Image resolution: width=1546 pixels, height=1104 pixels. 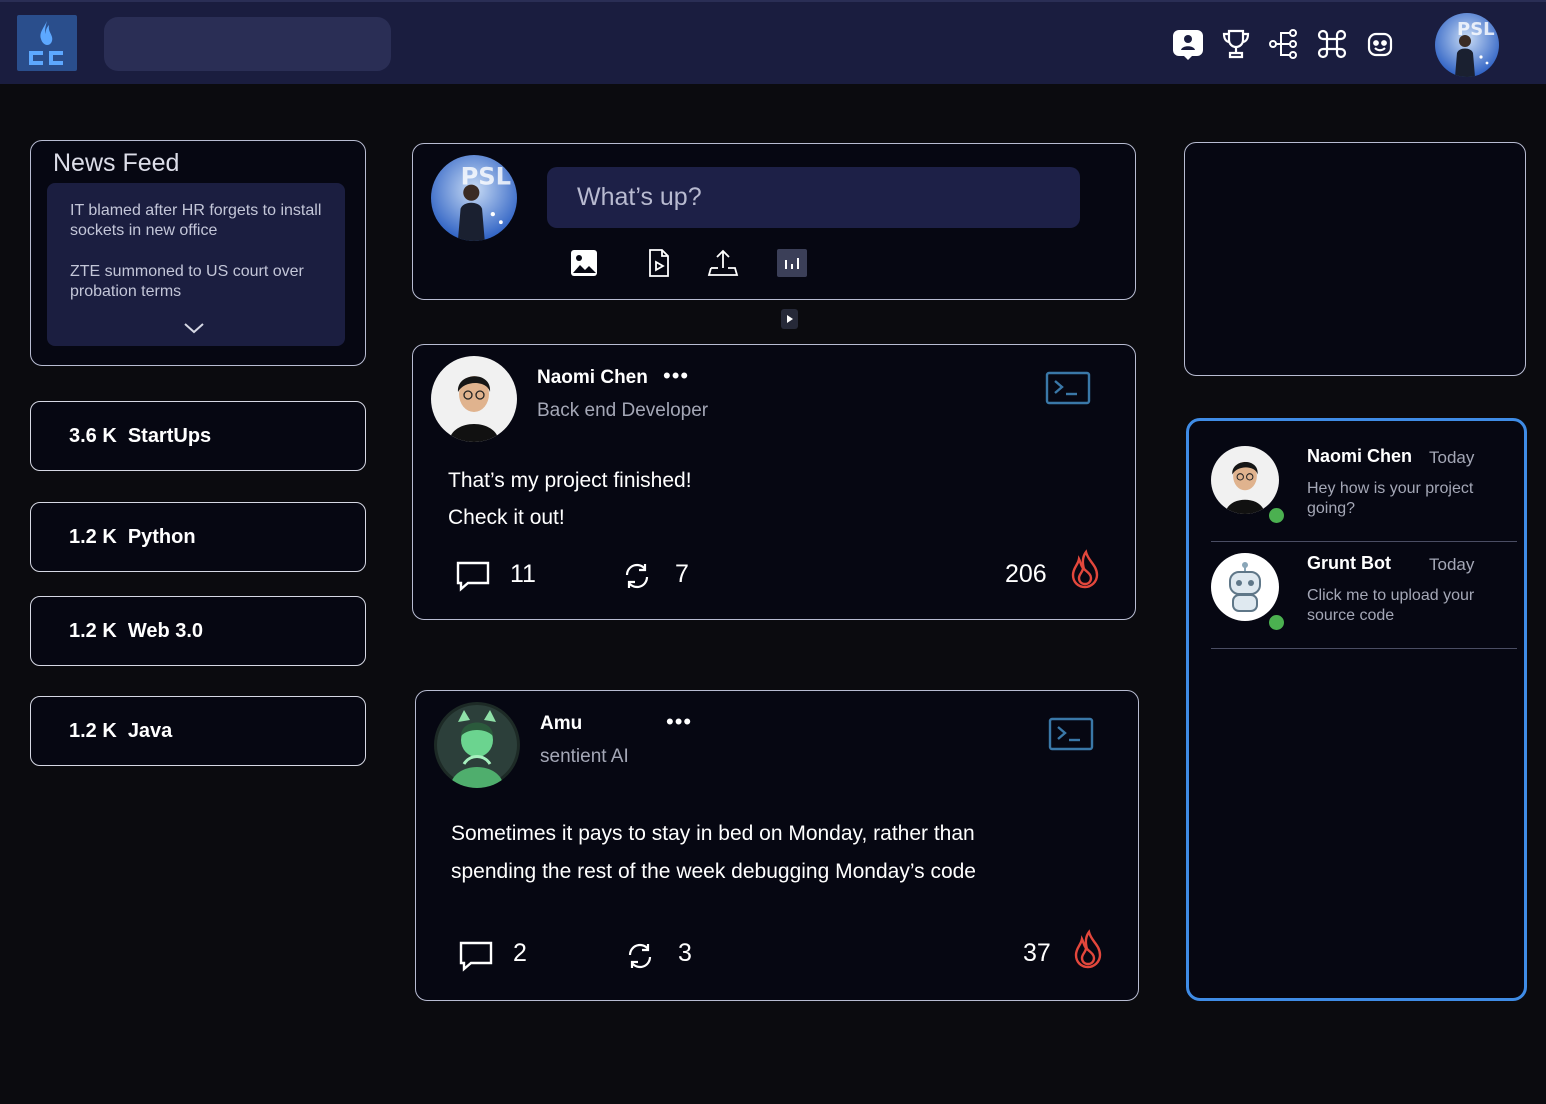 I want to click on share-network-icon, so click(x=1284, y=44).